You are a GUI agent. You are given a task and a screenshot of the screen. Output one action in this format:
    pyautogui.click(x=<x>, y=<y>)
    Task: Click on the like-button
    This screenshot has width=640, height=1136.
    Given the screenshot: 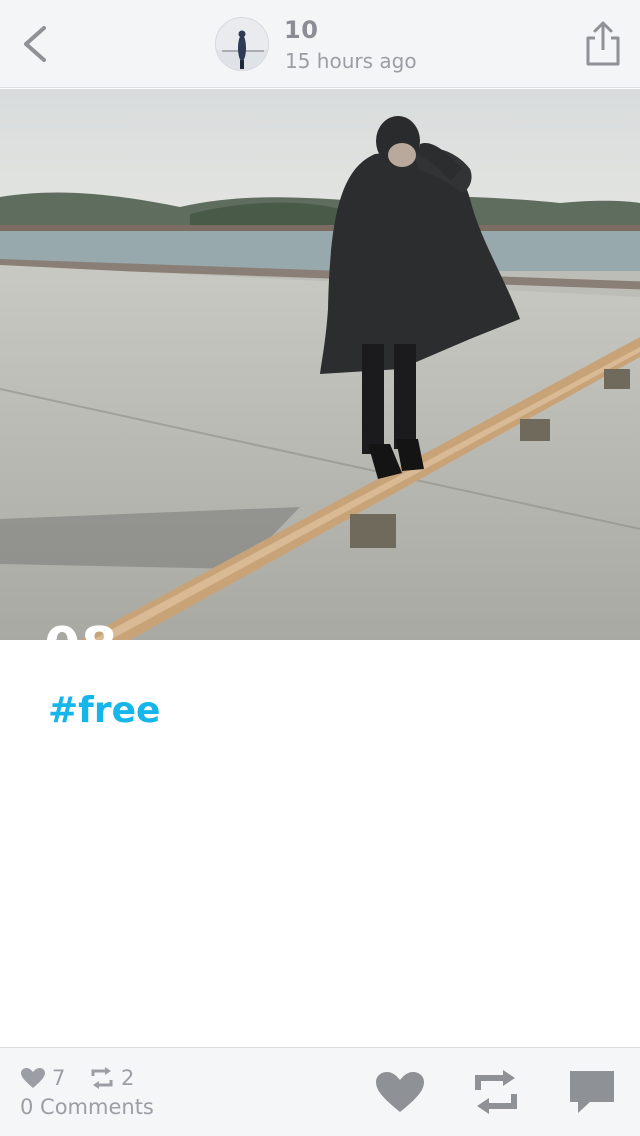 What is the action you would take?
    pyautogui.click(x=400, y=1092)
    